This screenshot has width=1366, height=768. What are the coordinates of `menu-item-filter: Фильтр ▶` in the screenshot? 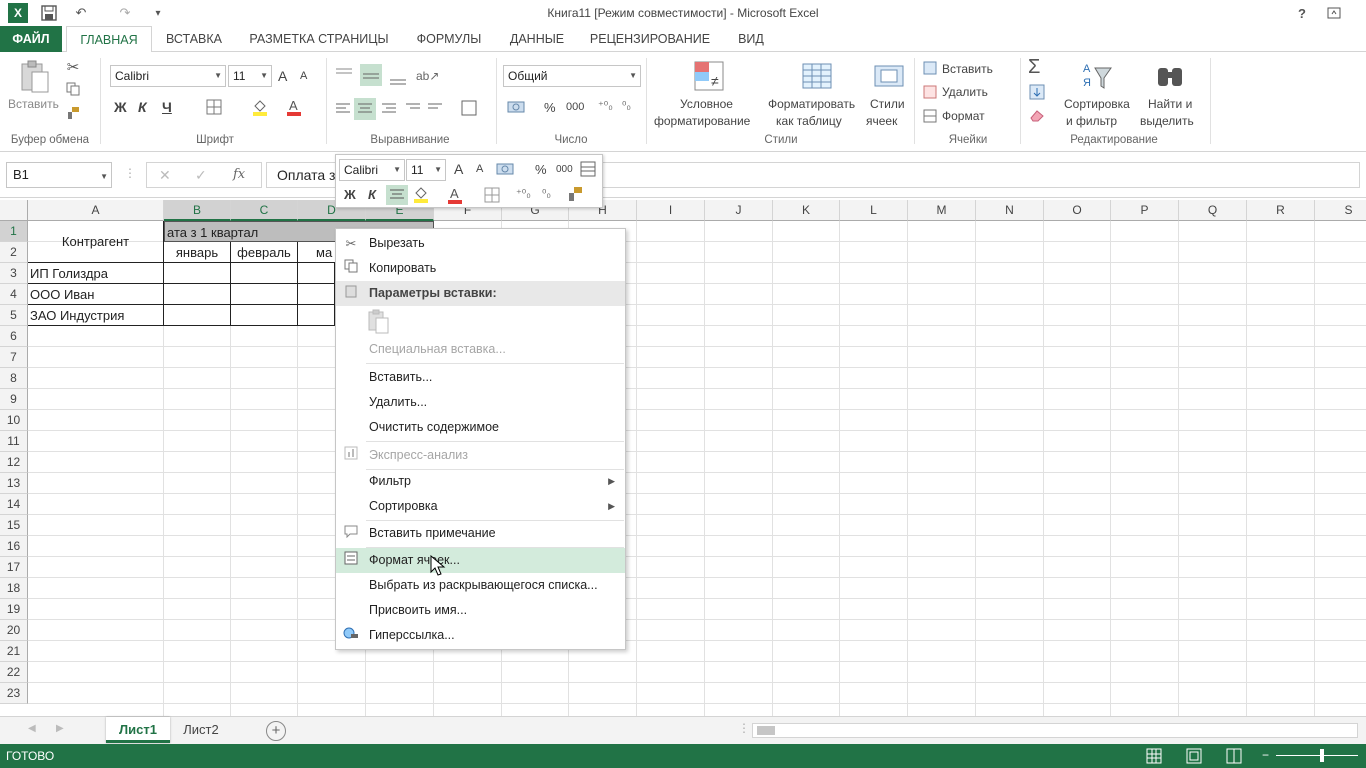 It's located at (480, 481).